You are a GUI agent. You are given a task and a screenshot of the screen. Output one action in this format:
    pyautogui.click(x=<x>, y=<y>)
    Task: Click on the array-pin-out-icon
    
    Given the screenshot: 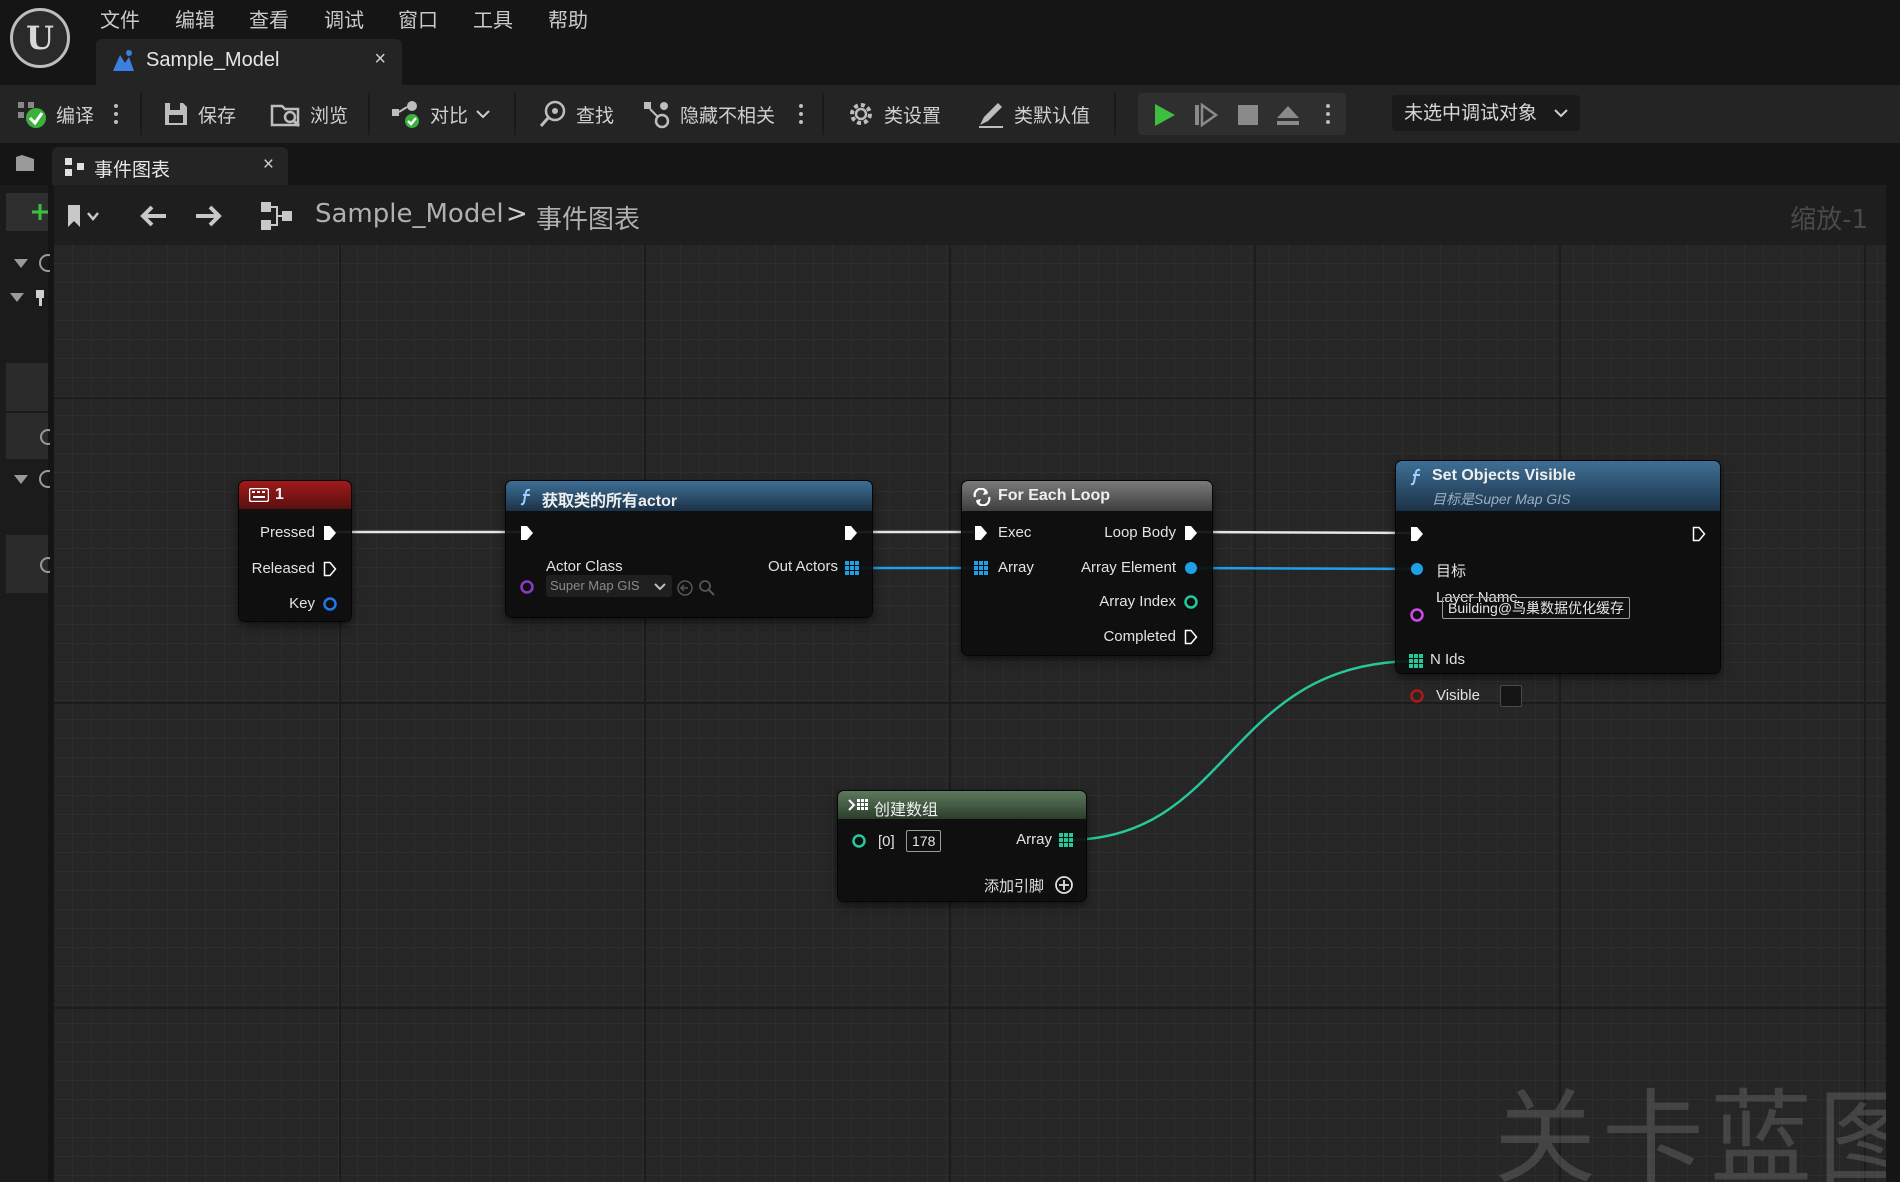 What is the action you would take?
    pyautogui.click(x=1066, y=840)
    